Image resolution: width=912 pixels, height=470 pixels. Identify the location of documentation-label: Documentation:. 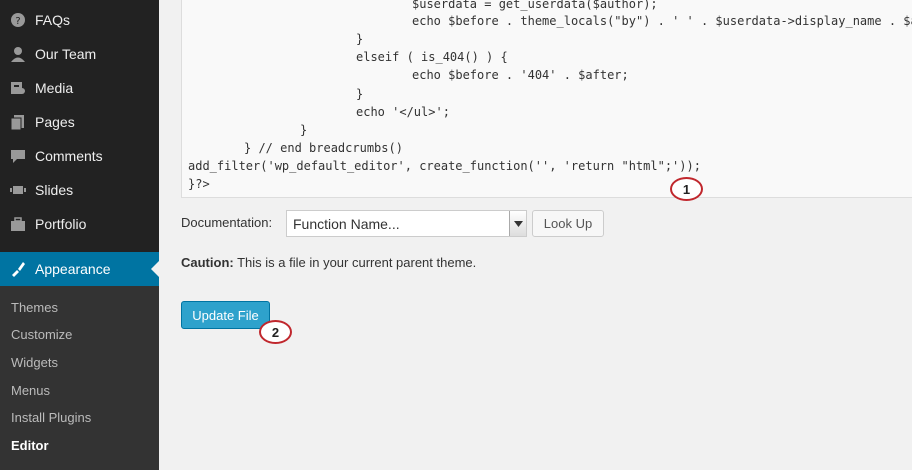
(227, 222).